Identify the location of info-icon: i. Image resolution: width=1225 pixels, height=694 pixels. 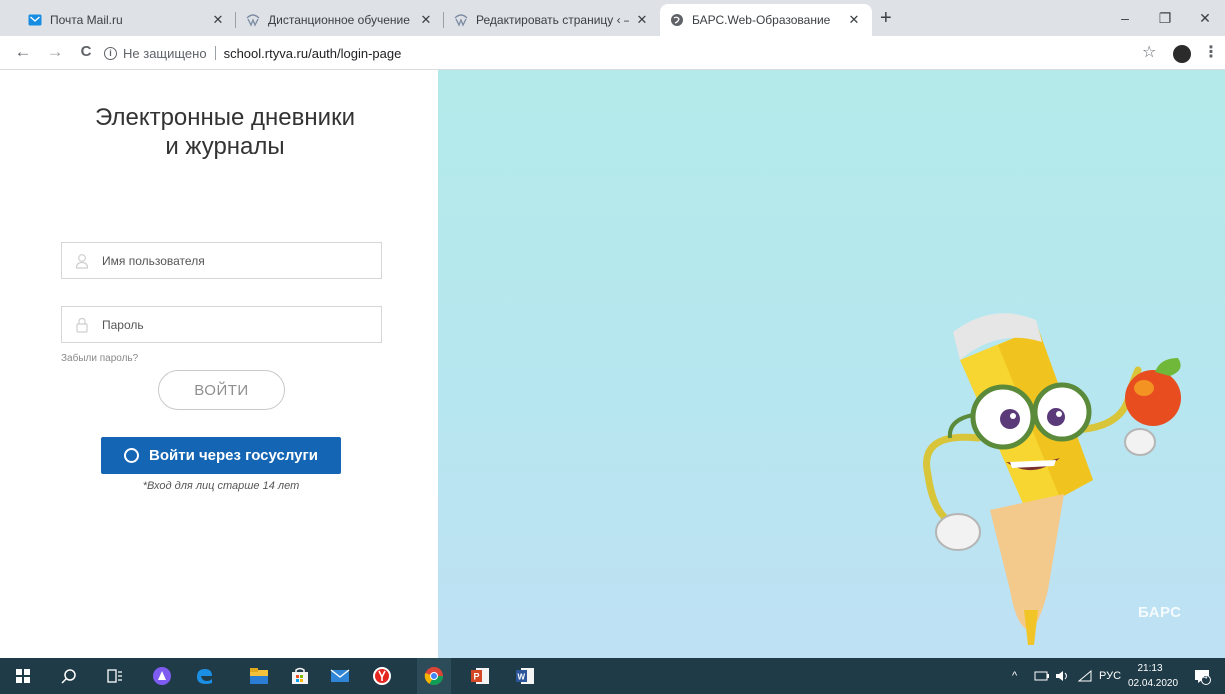
(110, 53).